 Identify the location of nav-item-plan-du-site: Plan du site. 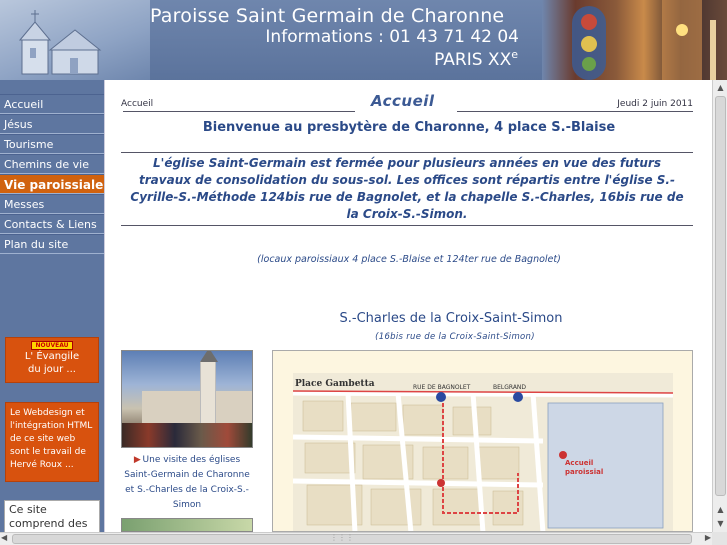
(52, 244).